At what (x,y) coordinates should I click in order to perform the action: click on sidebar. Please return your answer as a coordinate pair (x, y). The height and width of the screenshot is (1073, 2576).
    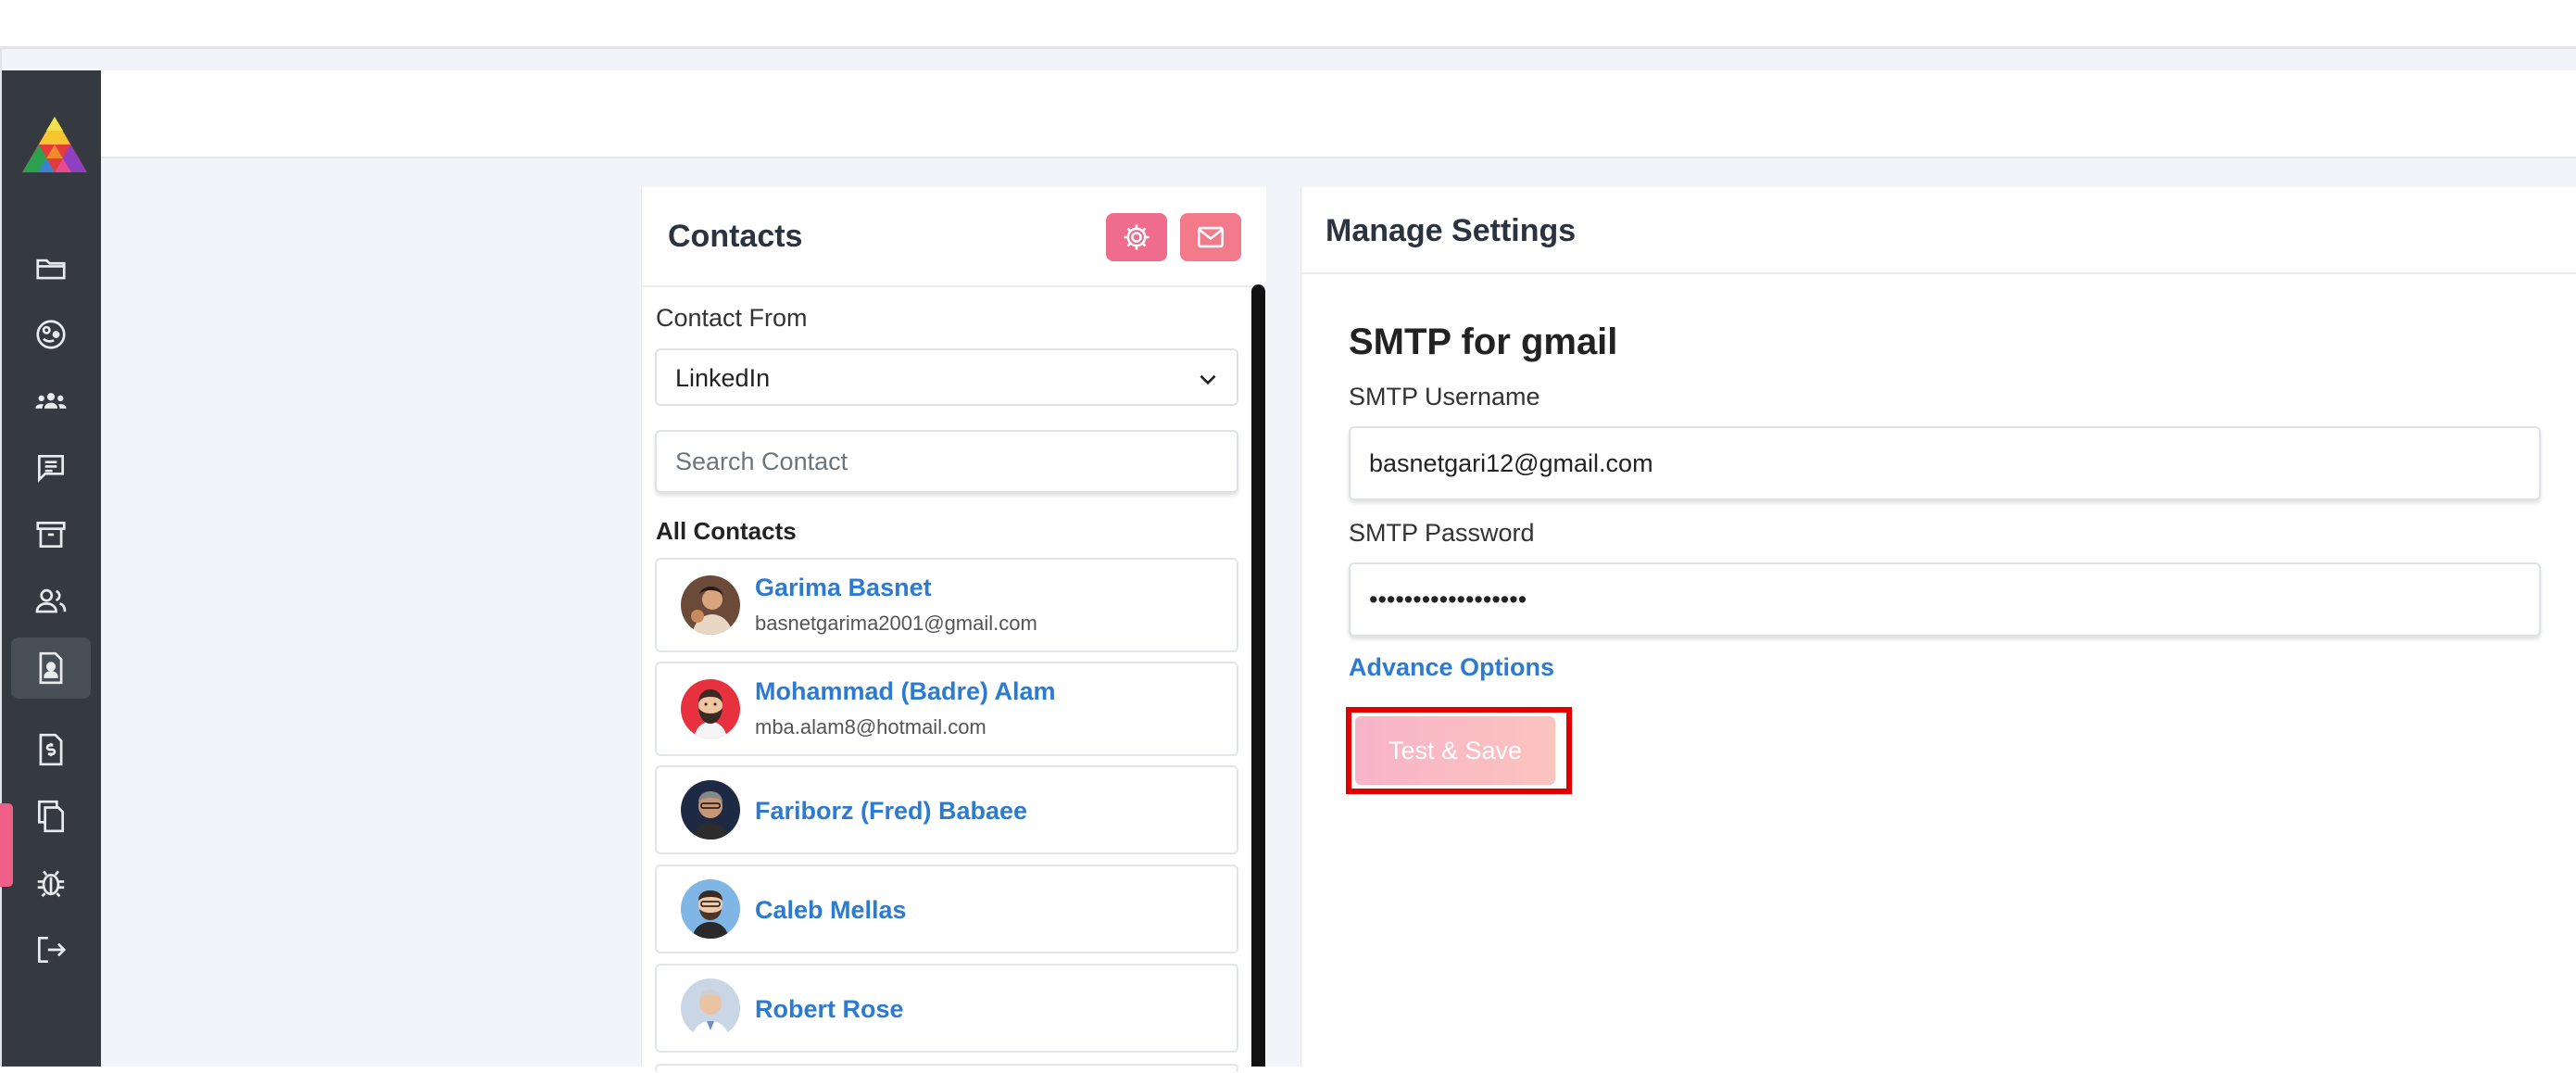
    Looking at the image, I should click on (51, 568).